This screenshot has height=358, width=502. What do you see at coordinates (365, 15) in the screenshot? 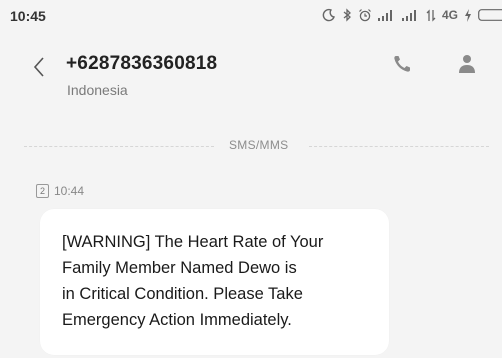
I see `alarm-icon` at bounding box center [365, 15].